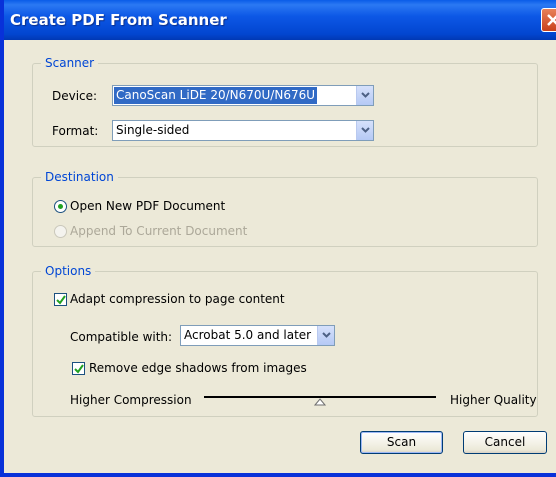  What do you see at coordinates (248, 335) in the screenshot?
I see `compatible-value: Acrobat 5.0 and later` at bounding box center [248, 335].